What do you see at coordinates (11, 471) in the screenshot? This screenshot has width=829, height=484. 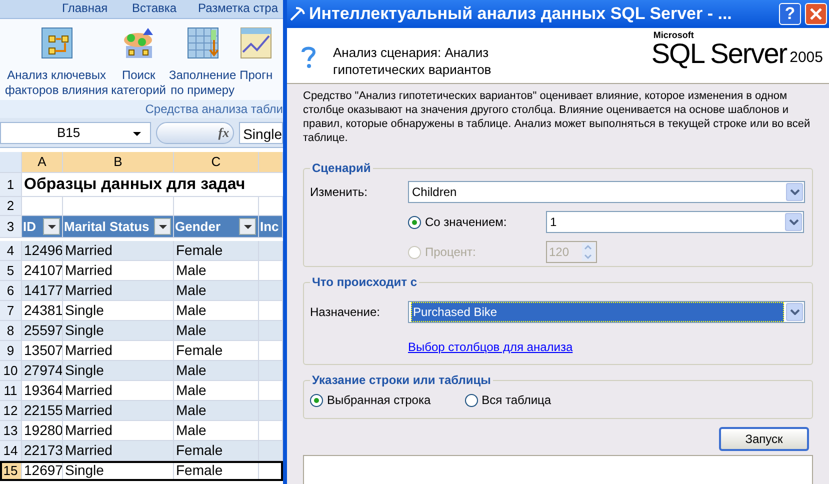 I see `row-number: 15` at bounding box center [11, 471].